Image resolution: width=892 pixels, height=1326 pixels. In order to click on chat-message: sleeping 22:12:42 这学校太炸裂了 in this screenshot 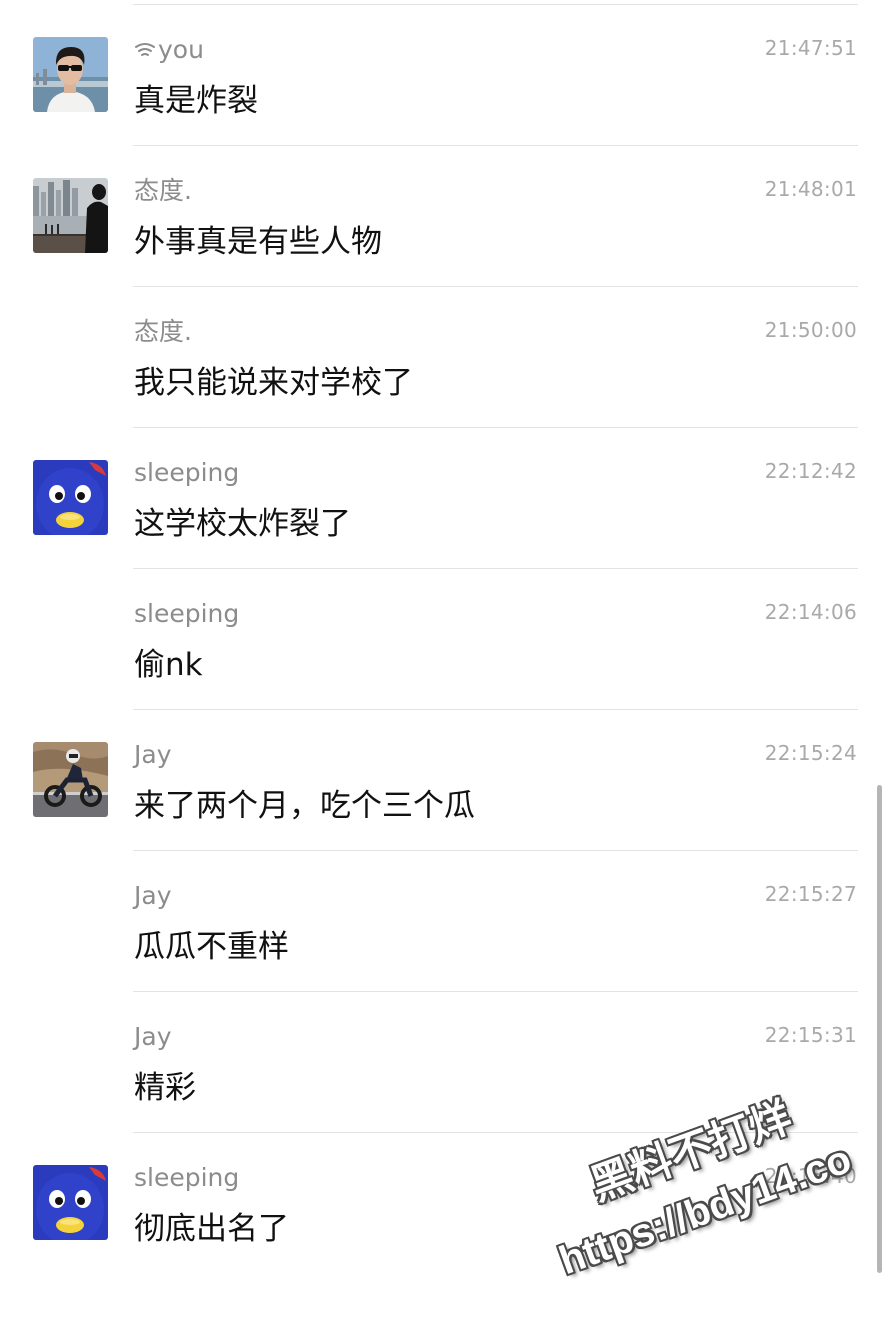, I will do `click(446, 498)`.